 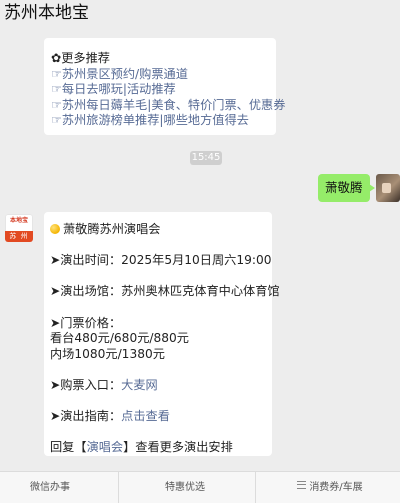 What do you see at coordinates (50, 487) in the screenshot?
I see `menu-item-wechat-services: 微信办事` at bounding box center [50, 487].